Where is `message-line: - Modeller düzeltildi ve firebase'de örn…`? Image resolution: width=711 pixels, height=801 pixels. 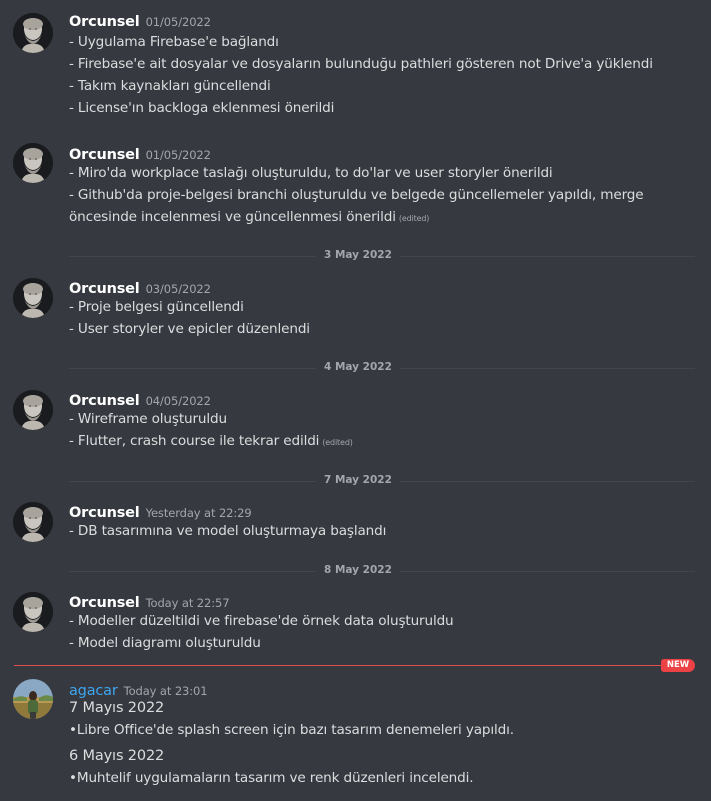 message-line: - Modeller düzeltildi ve firebase'de örn… is located at coordinates (261, 621).